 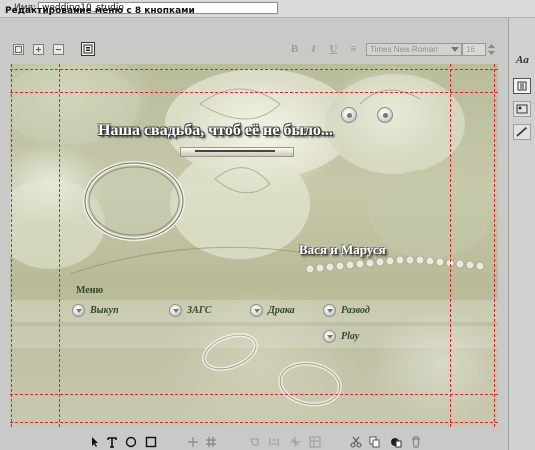 I want to click on text-style-icon: Aa, so click(x=522, y=60).